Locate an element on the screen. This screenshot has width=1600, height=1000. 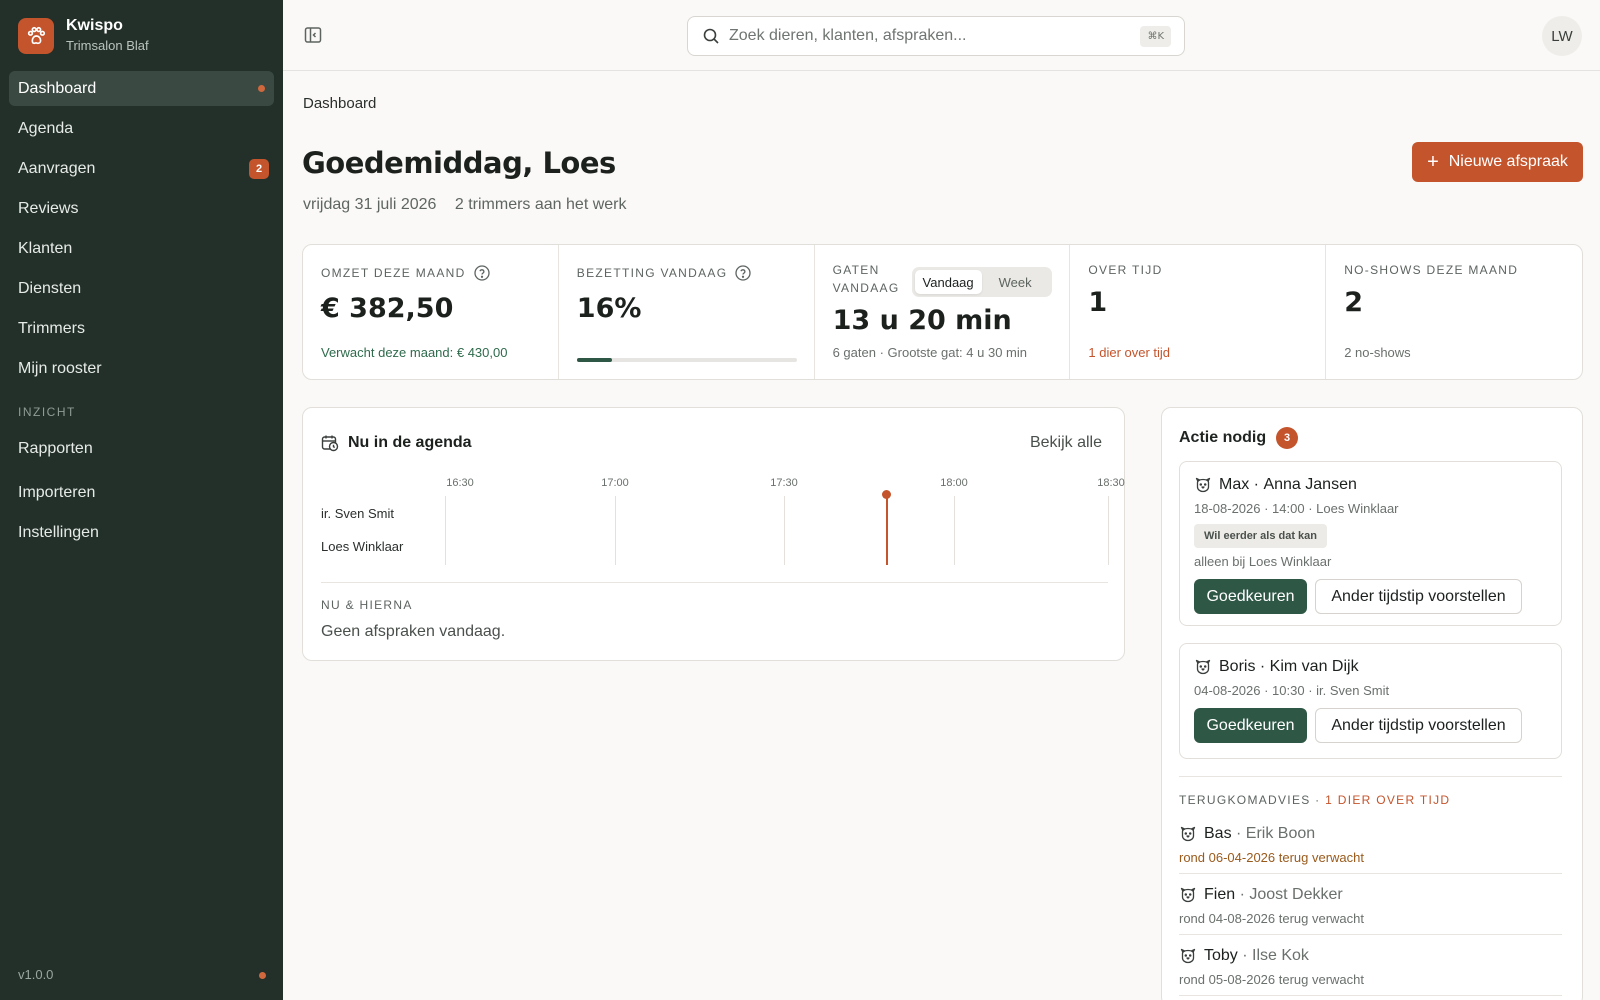
list-item-title: Bas · Erik Boon is located at coordinates (1247, 834).